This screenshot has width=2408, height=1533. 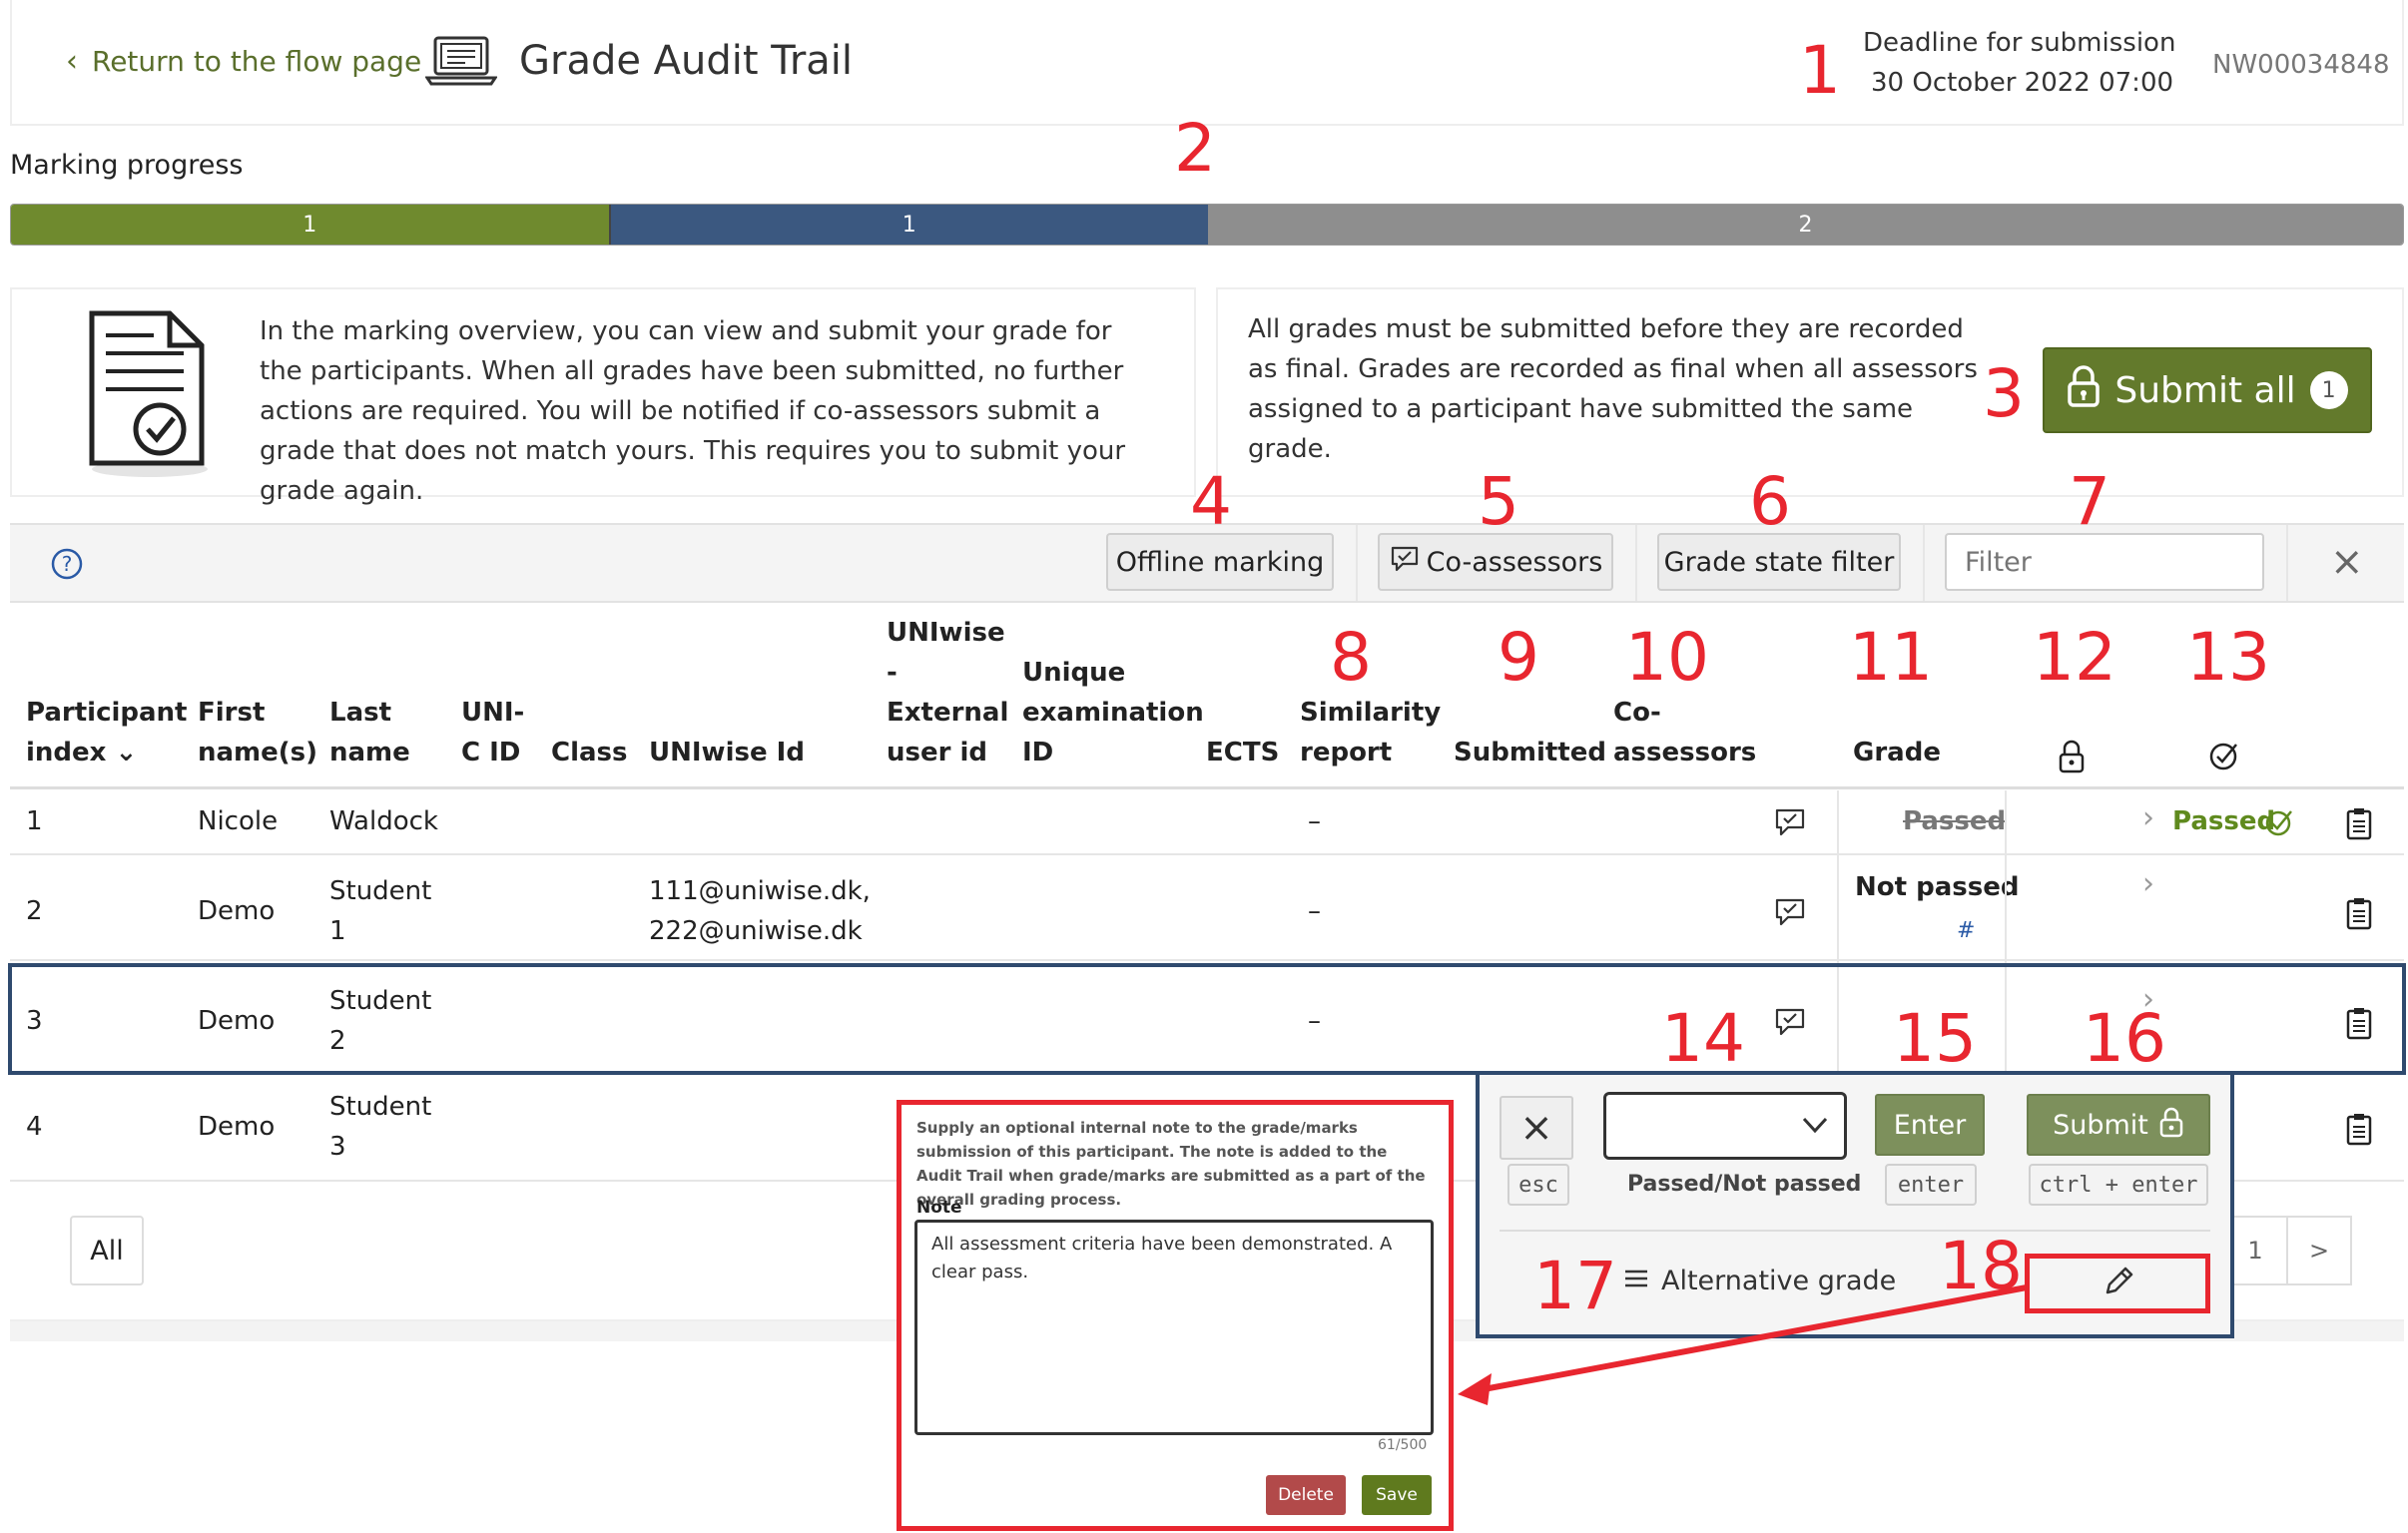 I want to click on annotation-2: 2, so click(x=1195, y=148).